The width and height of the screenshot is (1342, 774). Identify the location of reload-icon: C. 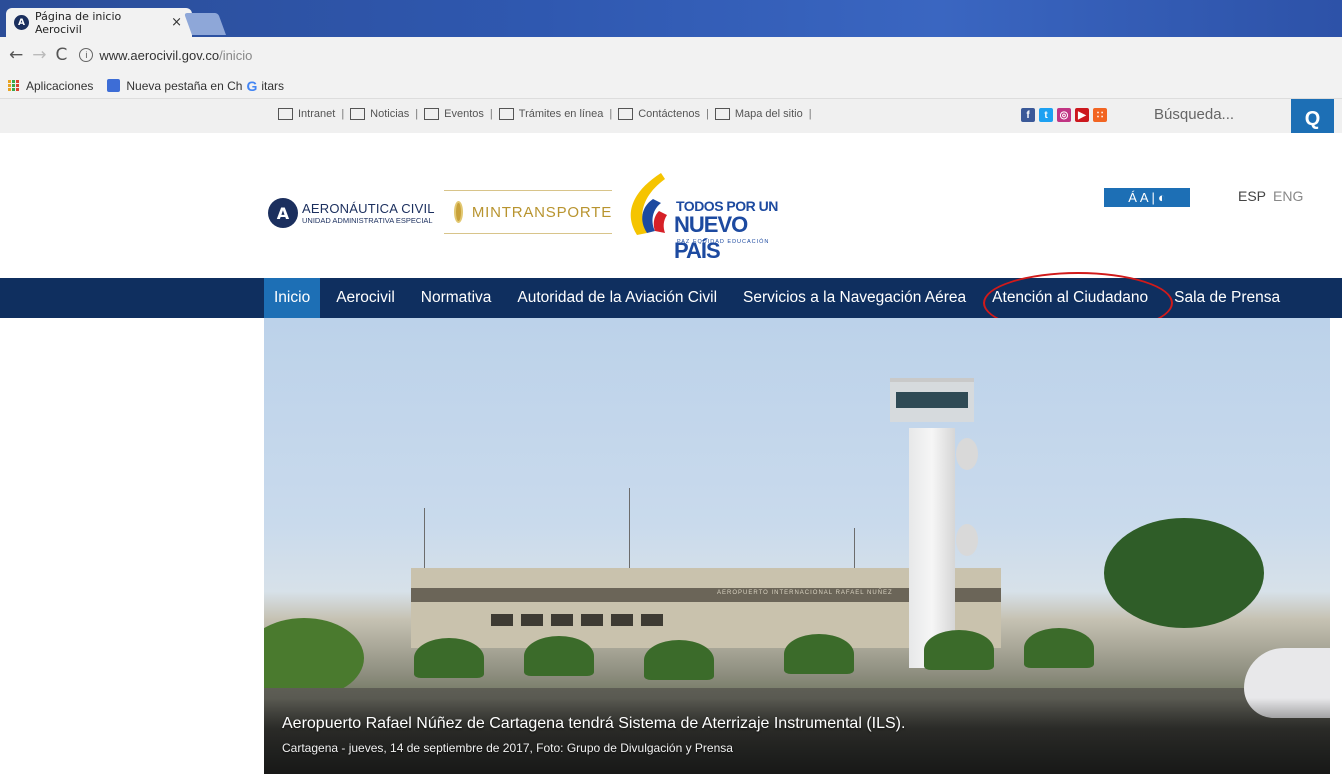
(62, 55).